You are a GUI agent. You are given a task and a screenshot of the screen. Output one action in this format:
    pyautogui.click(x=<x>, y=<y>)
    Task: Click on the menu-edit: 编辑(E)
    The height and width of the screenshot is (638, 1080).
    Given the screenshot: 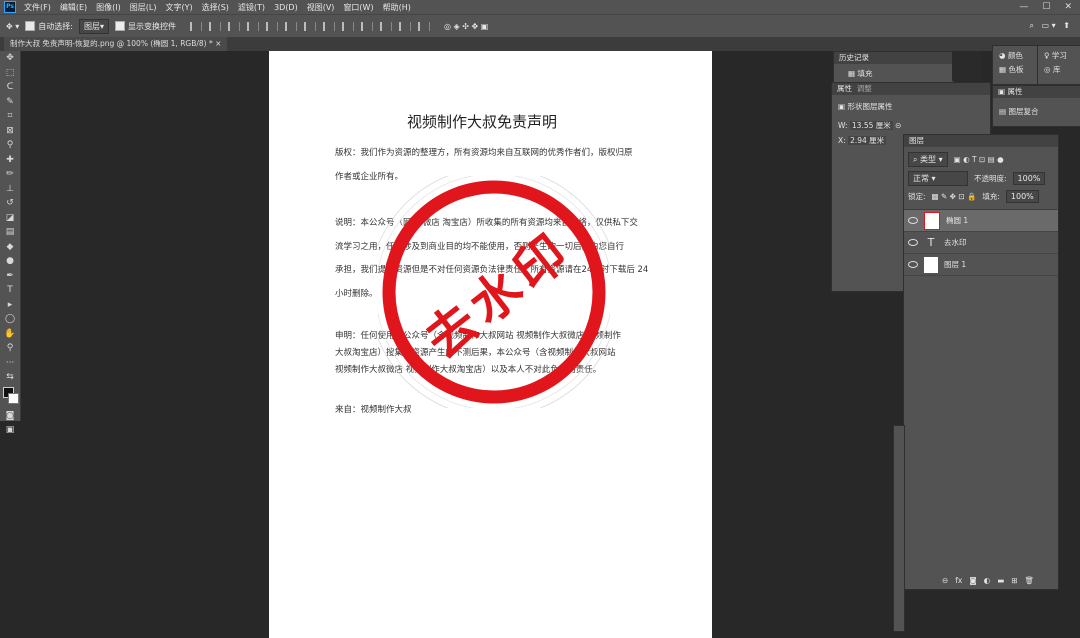 What is the action you would take?
    pyautogui.click(x=73, y=7)
    